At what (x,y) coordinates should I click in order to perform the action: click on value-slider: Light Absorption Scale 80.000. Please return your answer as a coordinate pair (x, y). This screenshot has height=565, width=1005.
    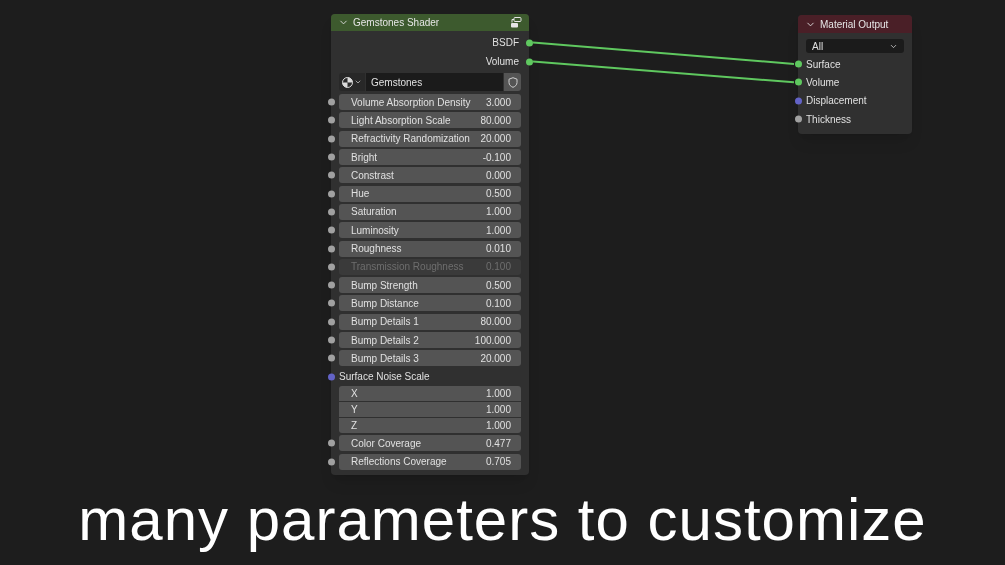
    Looking at the image, I should click on (430, 120).